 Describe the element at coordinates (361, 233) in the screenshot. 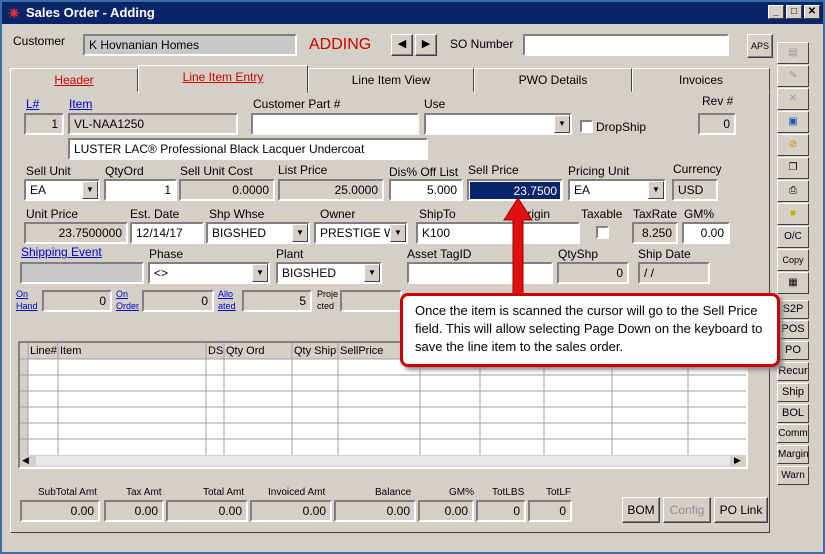

I see `owner-select: PRESTIGE W ▼` at that location.